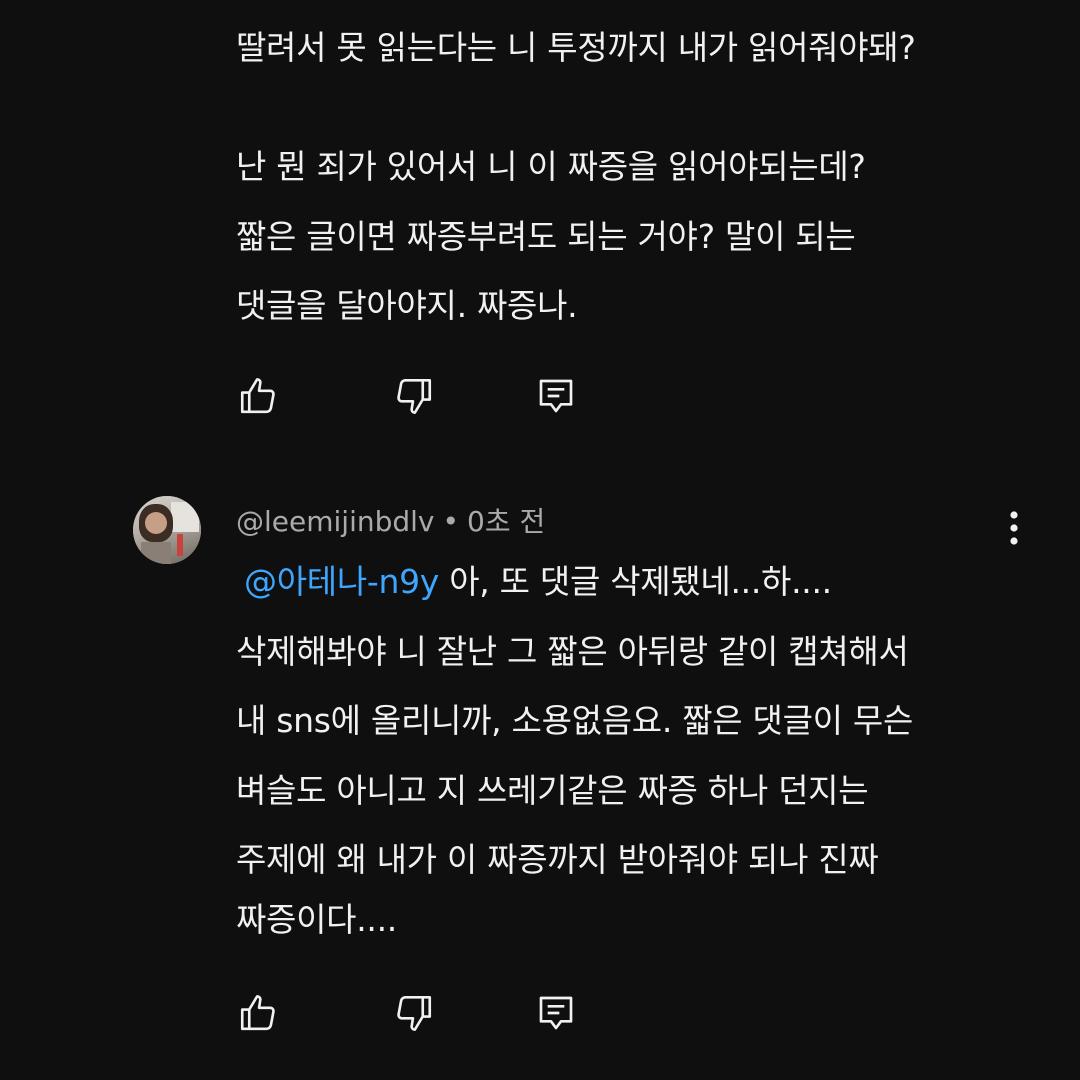 The width and height of the screenshot is (1080, 1080). I want to click on more-options-button, so click(1014, 530).